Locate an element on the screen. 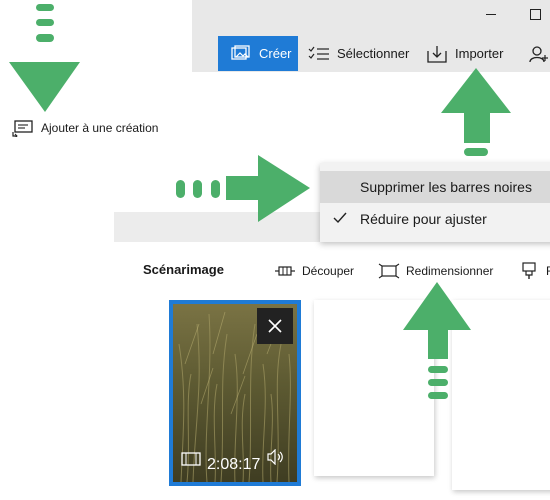 This screenshot has width=550, height=500. storyboard-clip-selected: 2:08:17 is located at coordinates (235, 393).